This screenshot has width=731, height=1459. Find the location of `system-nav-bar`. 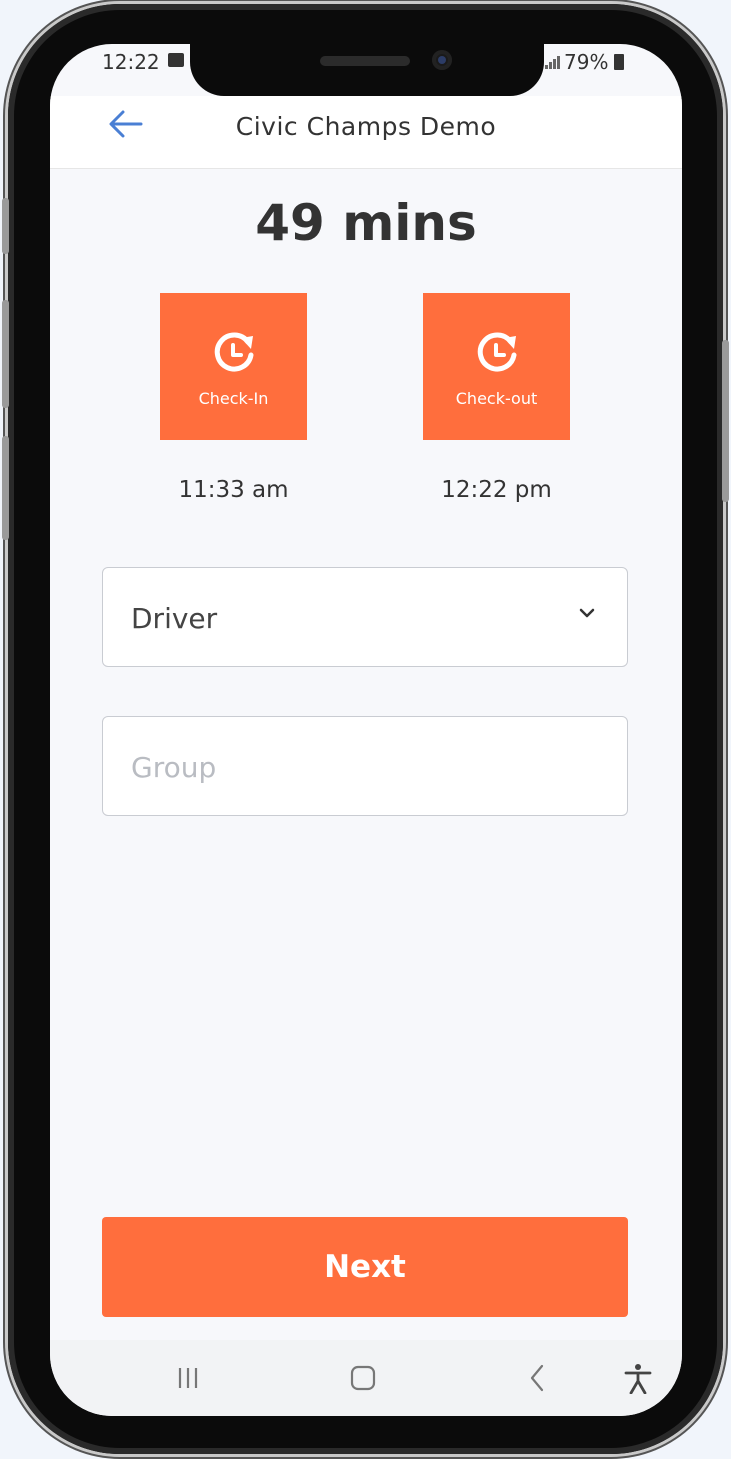

system-nav-bar is located at coordinates (366, 1378).